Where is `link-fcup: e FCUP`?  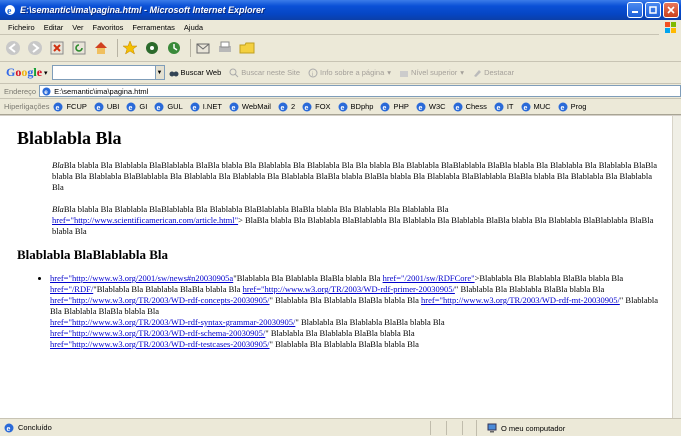 link-fcup: e FCUP is located at coordinates (70, 107).